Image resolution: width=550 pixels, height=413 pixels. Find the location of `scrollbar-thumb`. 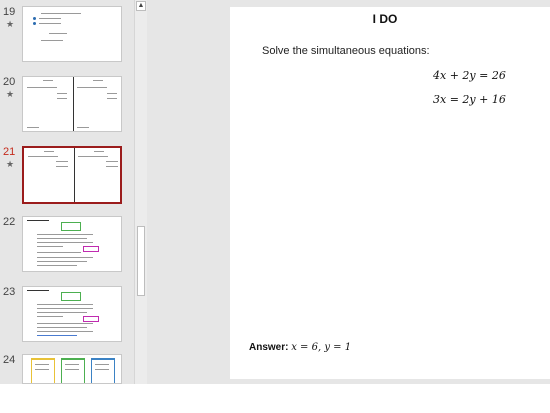

scrollbar-thumb is located at coordinates (141, 261).